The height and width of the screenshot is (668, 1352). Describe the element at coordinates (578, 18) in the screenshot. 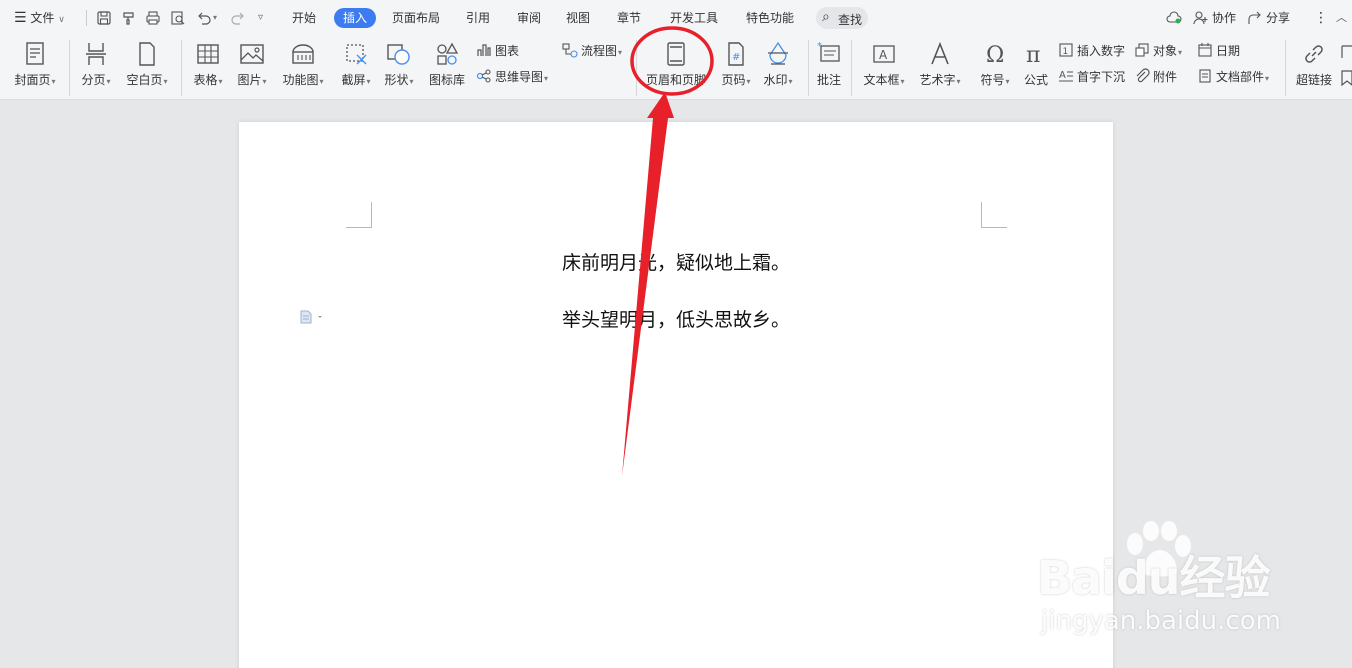

I see `tab-view: 视图` at that location.